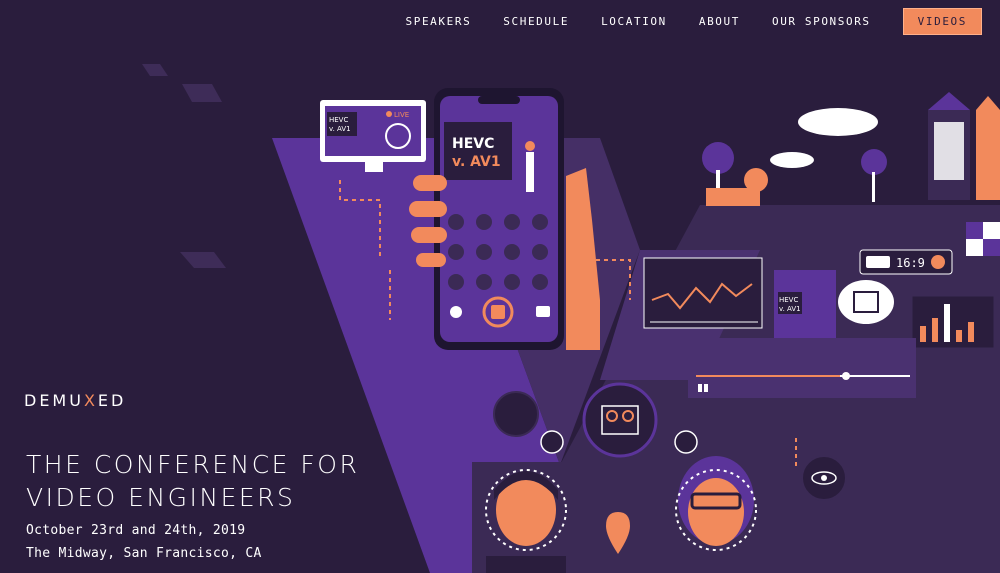 The height and width of the screenshot is (573, 1000). Describe the element at coordinates (499, 219) in the screenshot. I see `phone-illustration: HEVC v. AV1` at that location.